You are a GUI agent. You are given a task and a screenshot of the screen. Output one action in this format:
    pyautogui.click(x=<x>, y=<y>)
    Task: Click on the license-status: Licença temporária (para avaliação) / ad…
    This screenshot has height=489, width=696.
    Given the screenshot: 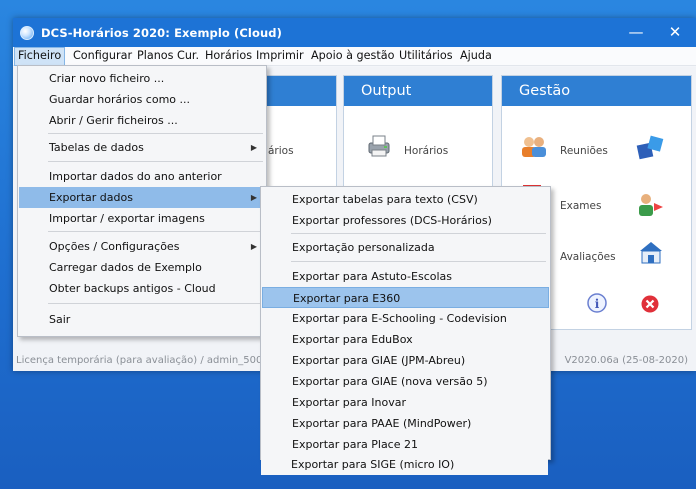 What is the action you would take?
    pyautogui.click(x=142, y=360)
    